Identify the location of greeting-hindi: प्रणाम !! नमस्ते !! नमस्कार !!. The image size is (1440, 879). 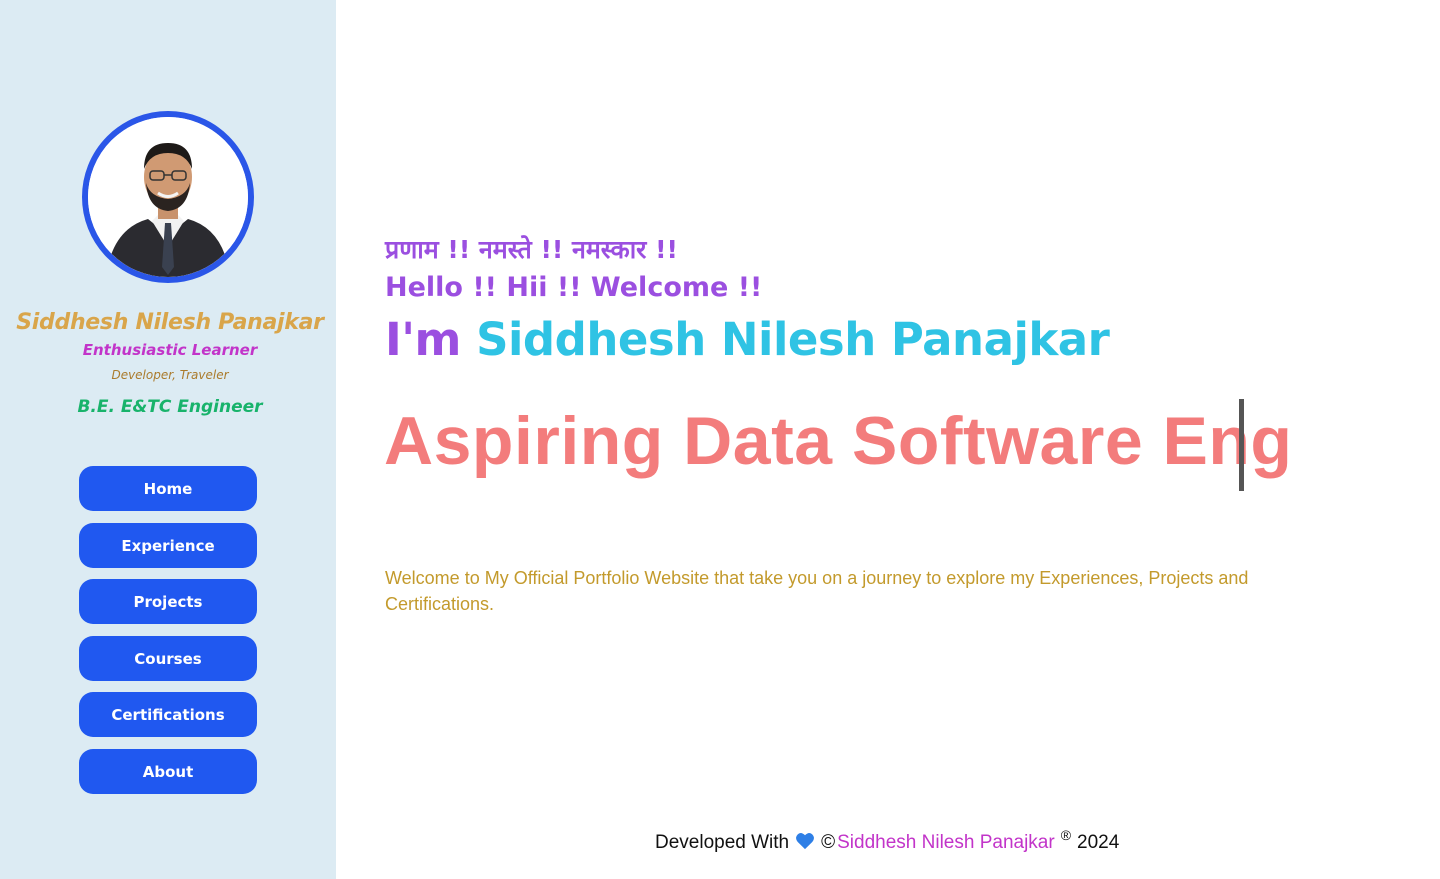
(531, 249).